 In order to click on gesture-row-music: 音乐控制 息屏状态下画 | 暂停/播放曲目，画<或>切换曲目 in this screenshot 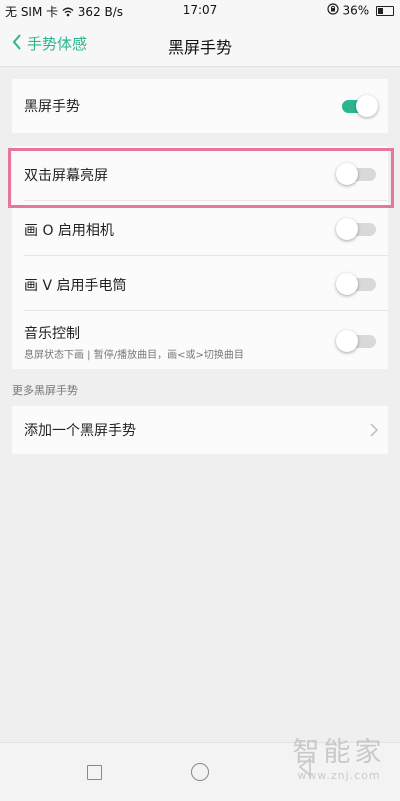, I will do `click(200, 340)`.